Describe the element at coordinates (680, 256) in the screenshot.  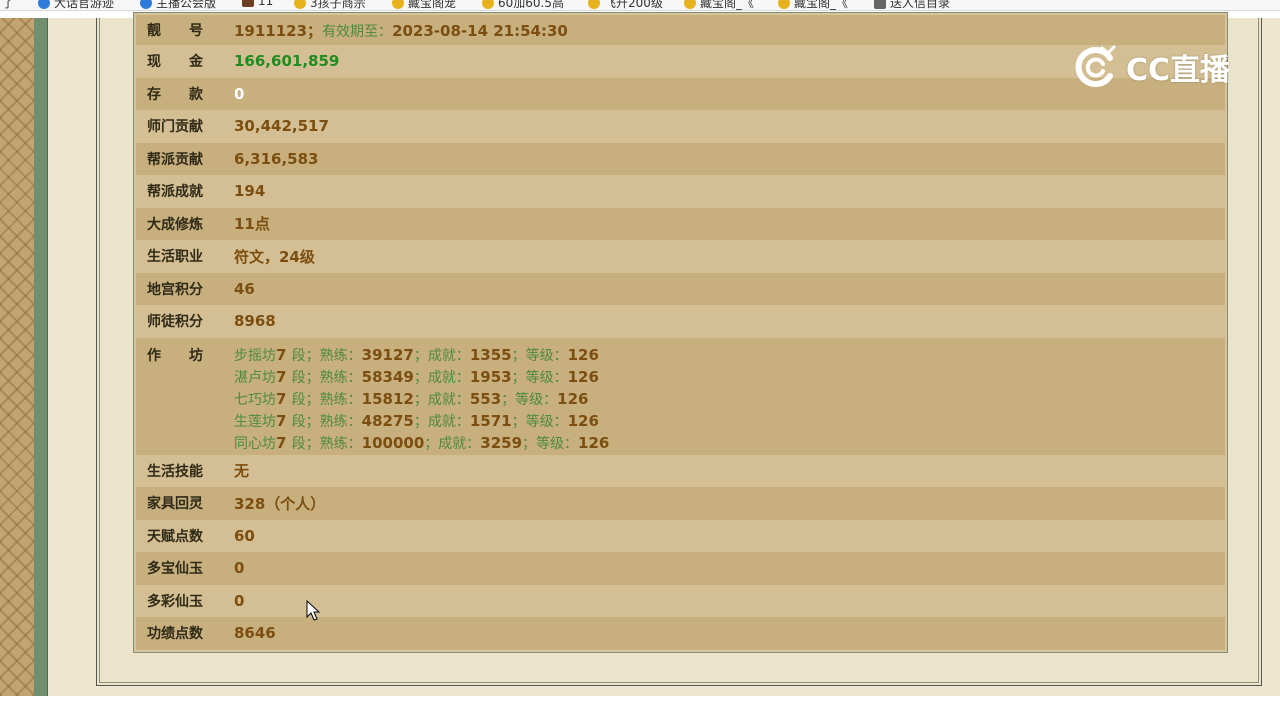
I see `table-row: 生活职业 符文，24级` at that location.